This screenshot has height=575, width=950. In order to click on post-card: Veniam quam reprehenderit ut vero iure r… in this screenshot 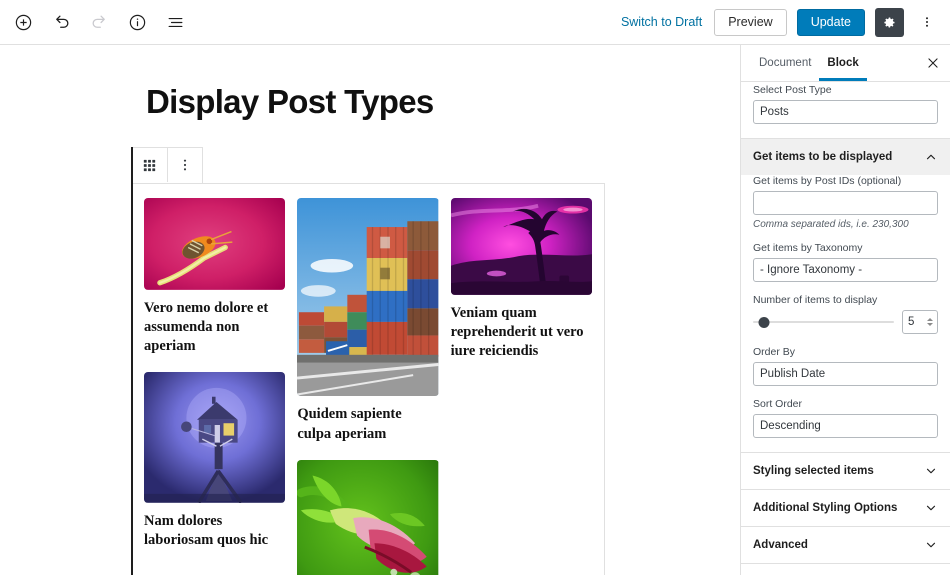, I will do `click(521, 279)`.